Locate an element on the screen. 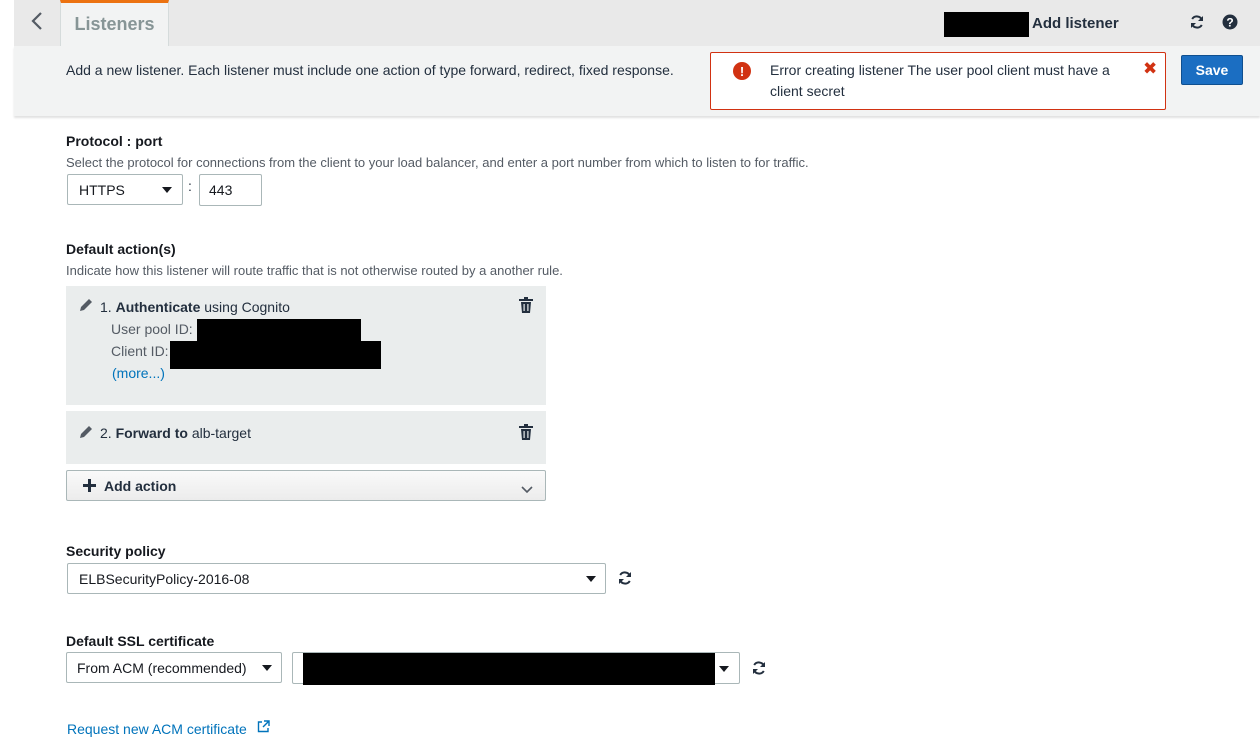 Image resolution: width=1260 pixels, height=738 pixels. save-button: Save is located at coordinates (1212, 70).